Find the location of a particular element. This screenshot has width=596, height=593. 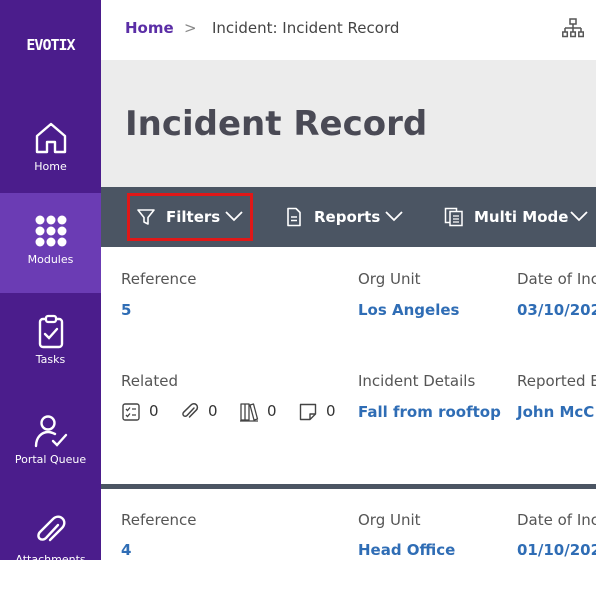

sidebar-item-portal-queue: Portal Queue is located at coordinates (50, 443).